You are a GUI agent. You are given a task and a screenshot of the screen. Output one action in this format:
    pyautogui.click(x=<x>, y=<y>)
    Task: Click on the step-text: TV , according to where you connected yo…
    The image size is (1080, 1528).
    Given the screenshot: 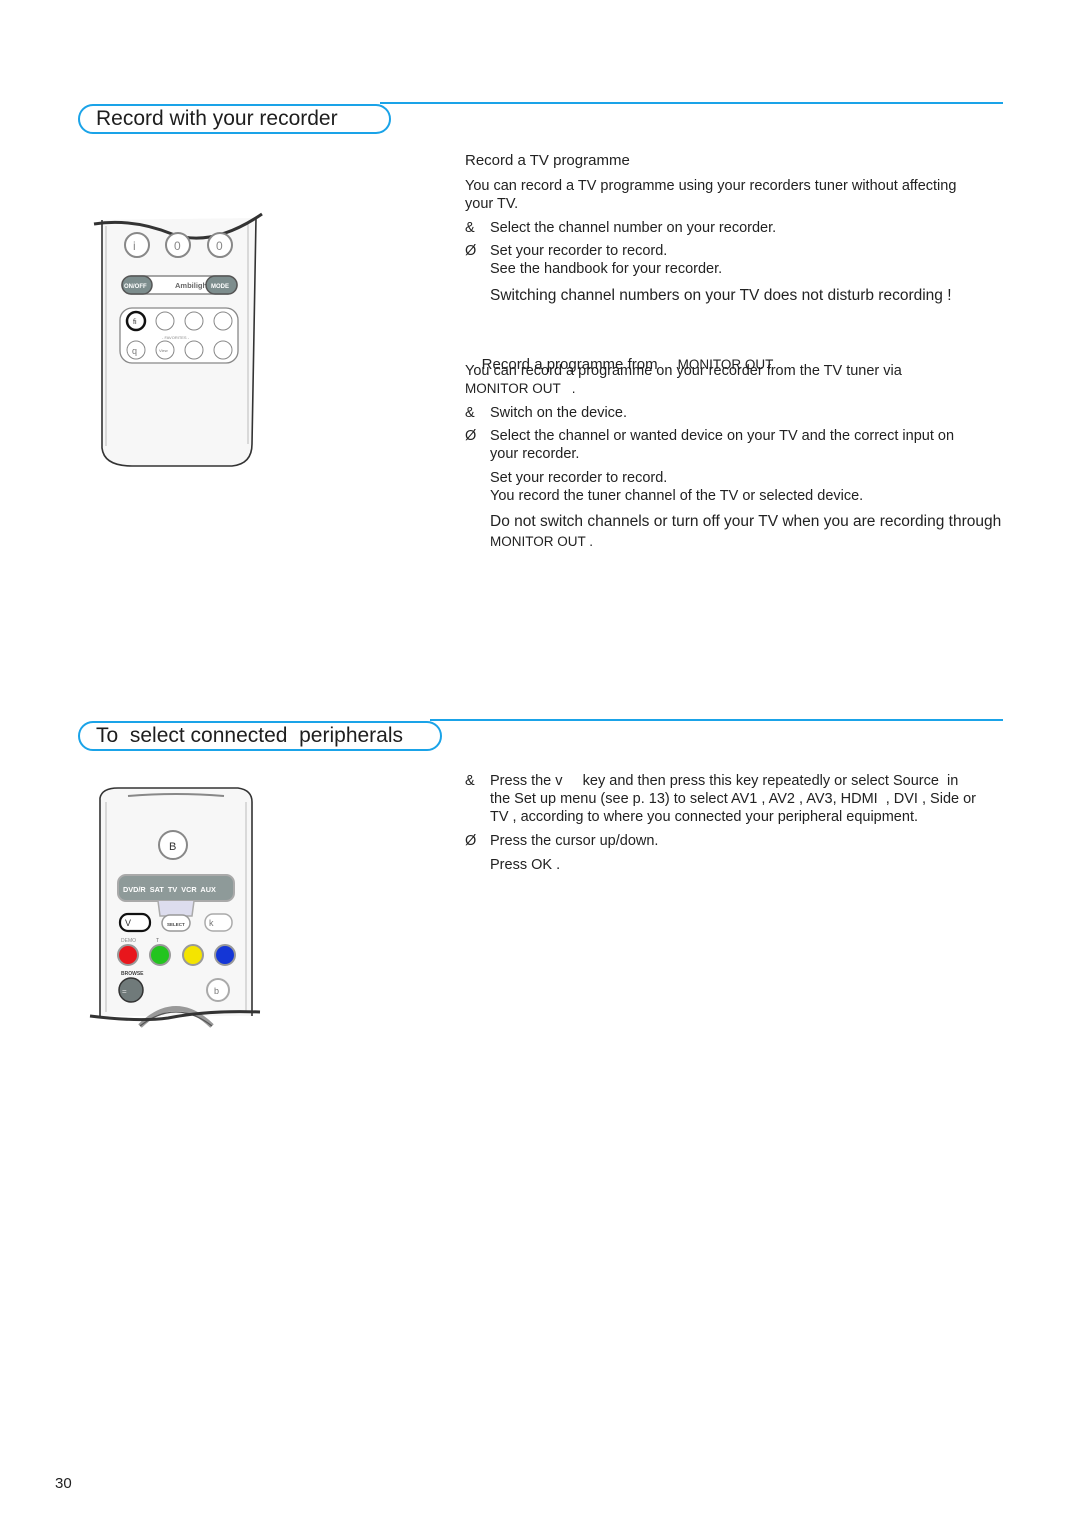 What is the action you would take?
    pyautogui.click(x=704, y=817)
    